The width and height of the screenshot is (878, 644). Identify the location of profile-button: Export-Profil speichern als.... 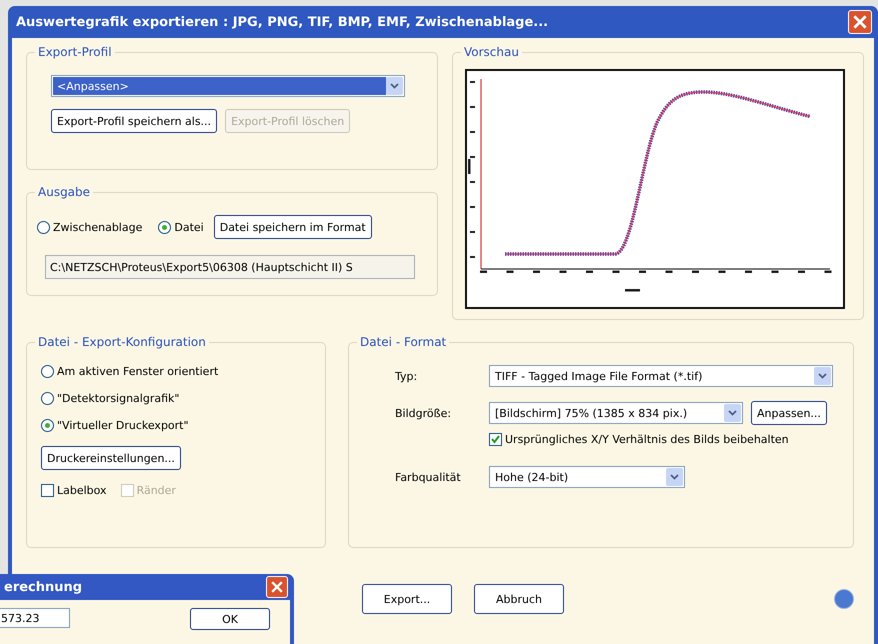
(134, 121).